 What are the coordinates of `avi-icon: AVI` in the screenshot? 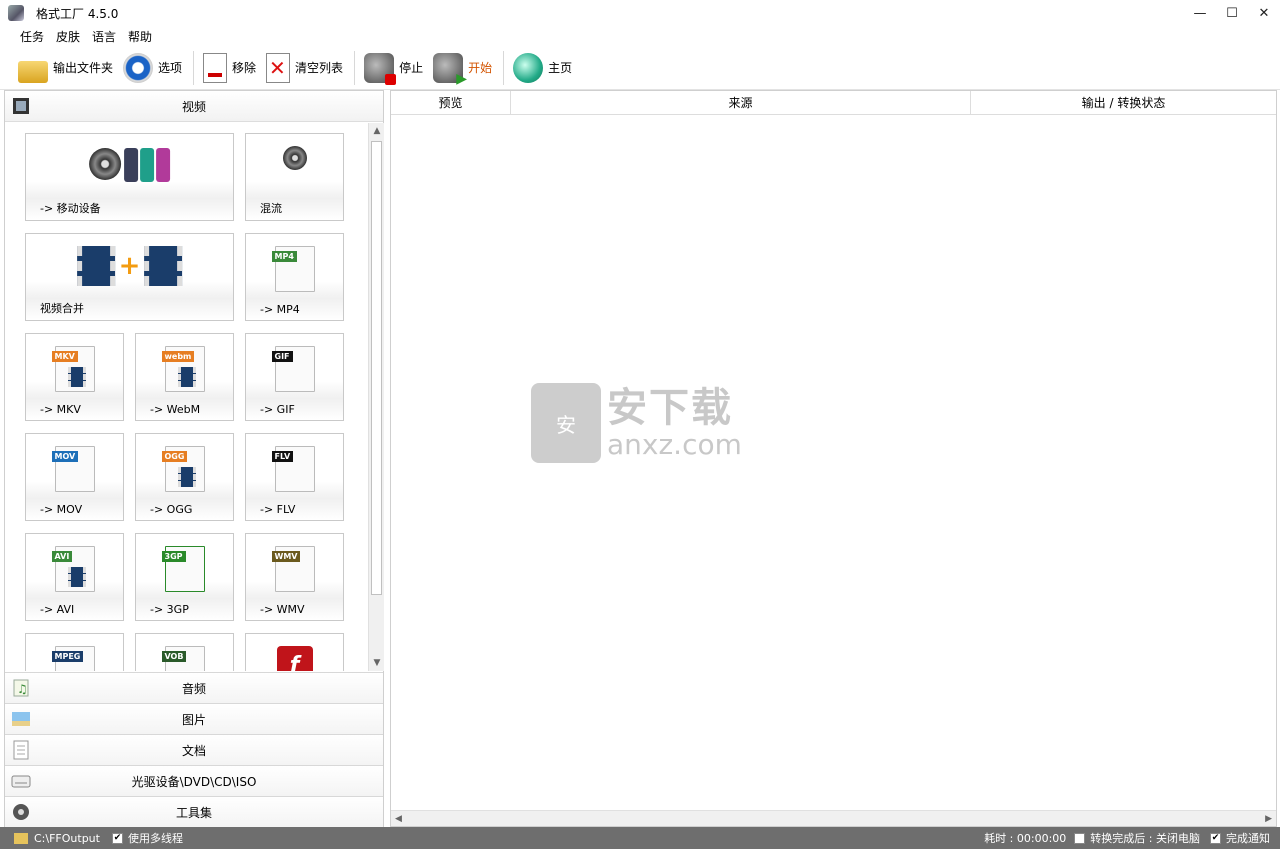 It's located at (73, 569).